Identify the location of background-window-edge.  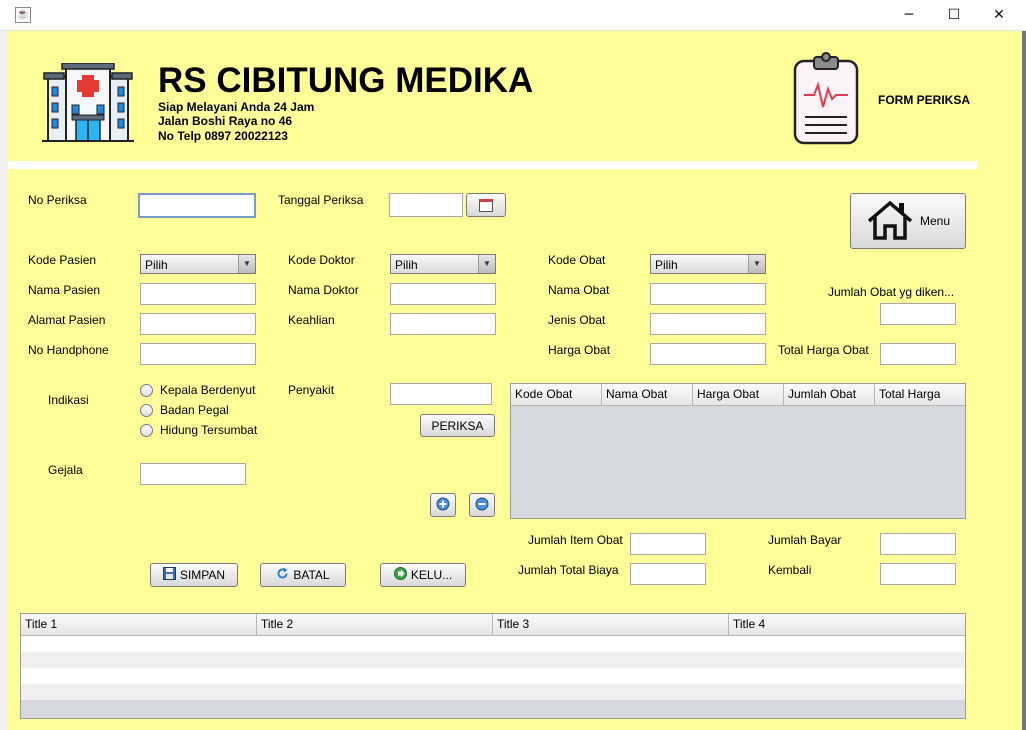
(1024, 380).